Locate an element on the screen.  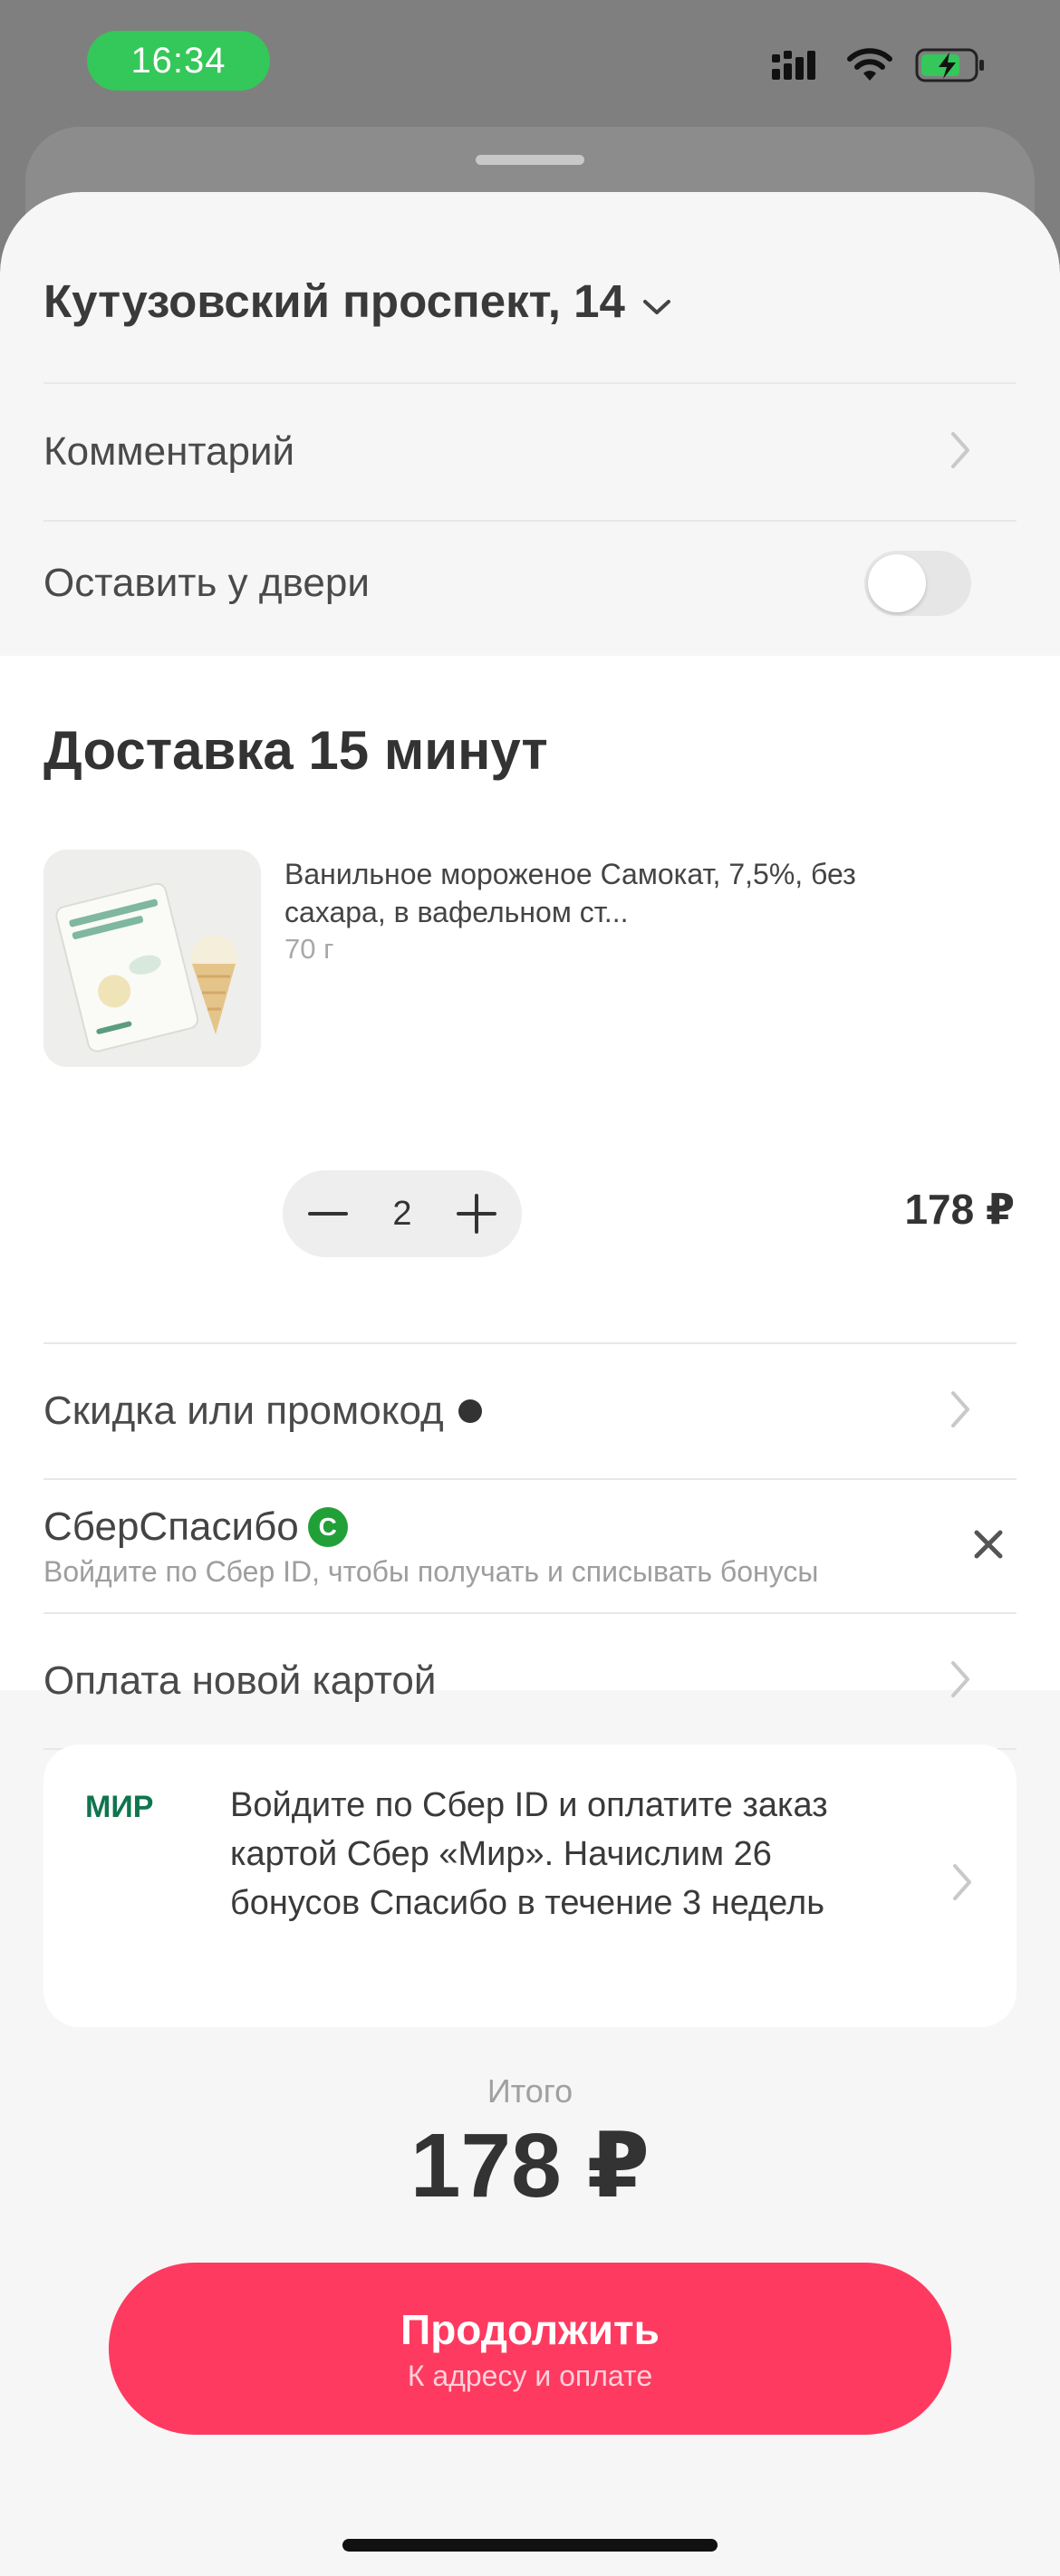
sberspasibo-label: СберСпасибо is located at coordinates (171, 1526).